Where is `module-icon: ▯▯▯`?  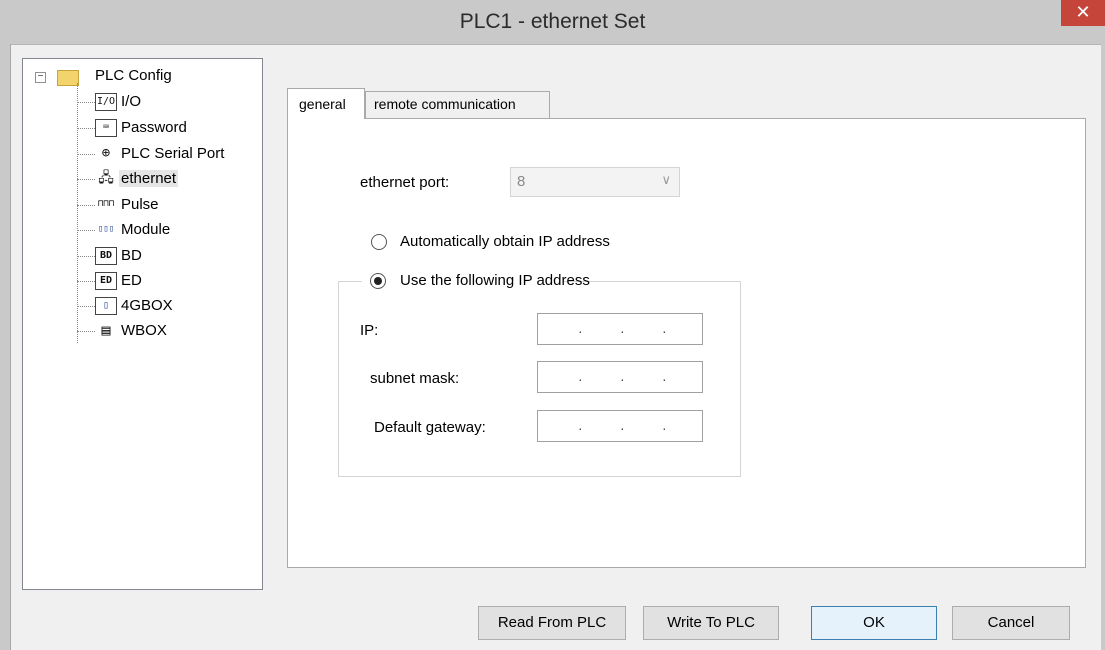 module-icon: ▯▯▯ is located at coordinates (106, 229).